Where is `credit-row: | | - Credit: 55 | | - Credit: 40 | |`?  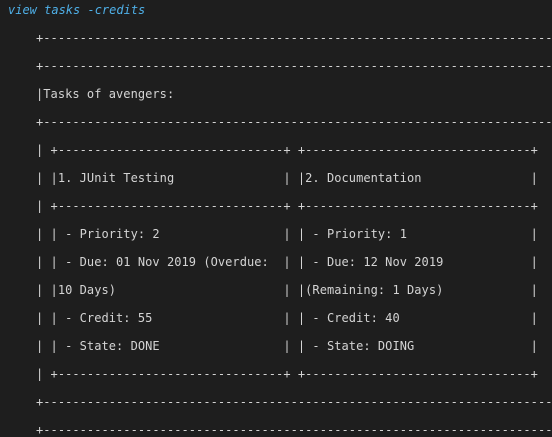
credit-row: | | - Credit: 55 | | - Credit: 40 | | is located at coordinates (294, 318).